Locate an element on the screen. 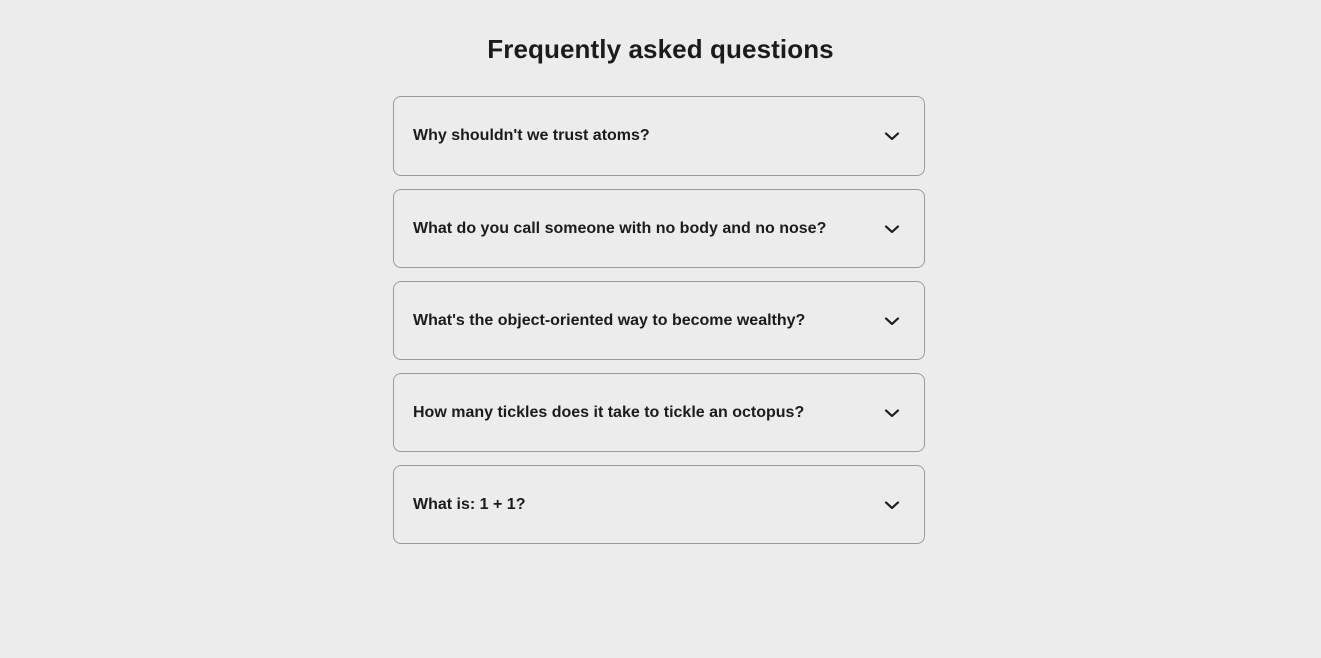 This screenshot has height=658, width=1321. faq-question: Why shouldn't we trust atoms? is located at coordinates (531, 135).